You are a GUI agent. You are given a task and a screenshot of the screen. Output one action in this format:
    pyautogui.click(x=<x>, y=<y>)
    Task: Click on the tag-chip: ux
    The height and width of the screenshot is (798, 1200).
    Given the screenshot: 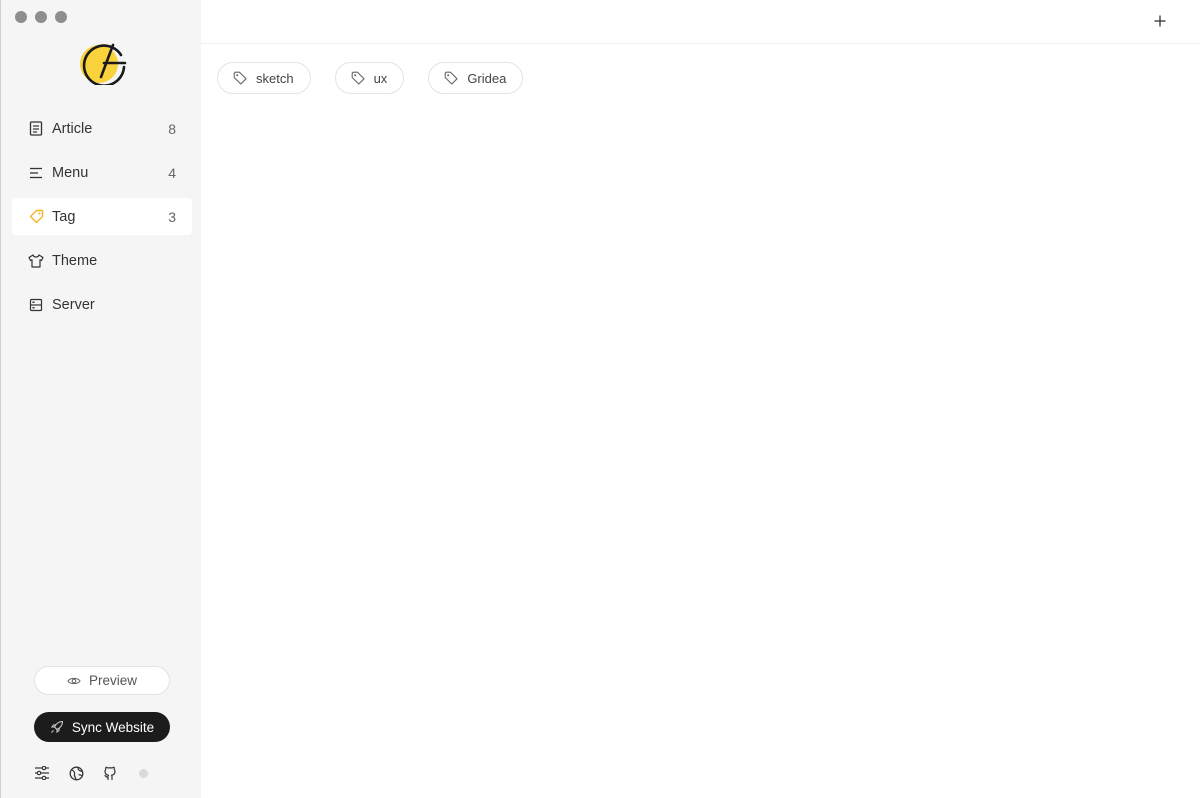 What is the action you would take?
    pyautogui.click(x=369, y=78)
    